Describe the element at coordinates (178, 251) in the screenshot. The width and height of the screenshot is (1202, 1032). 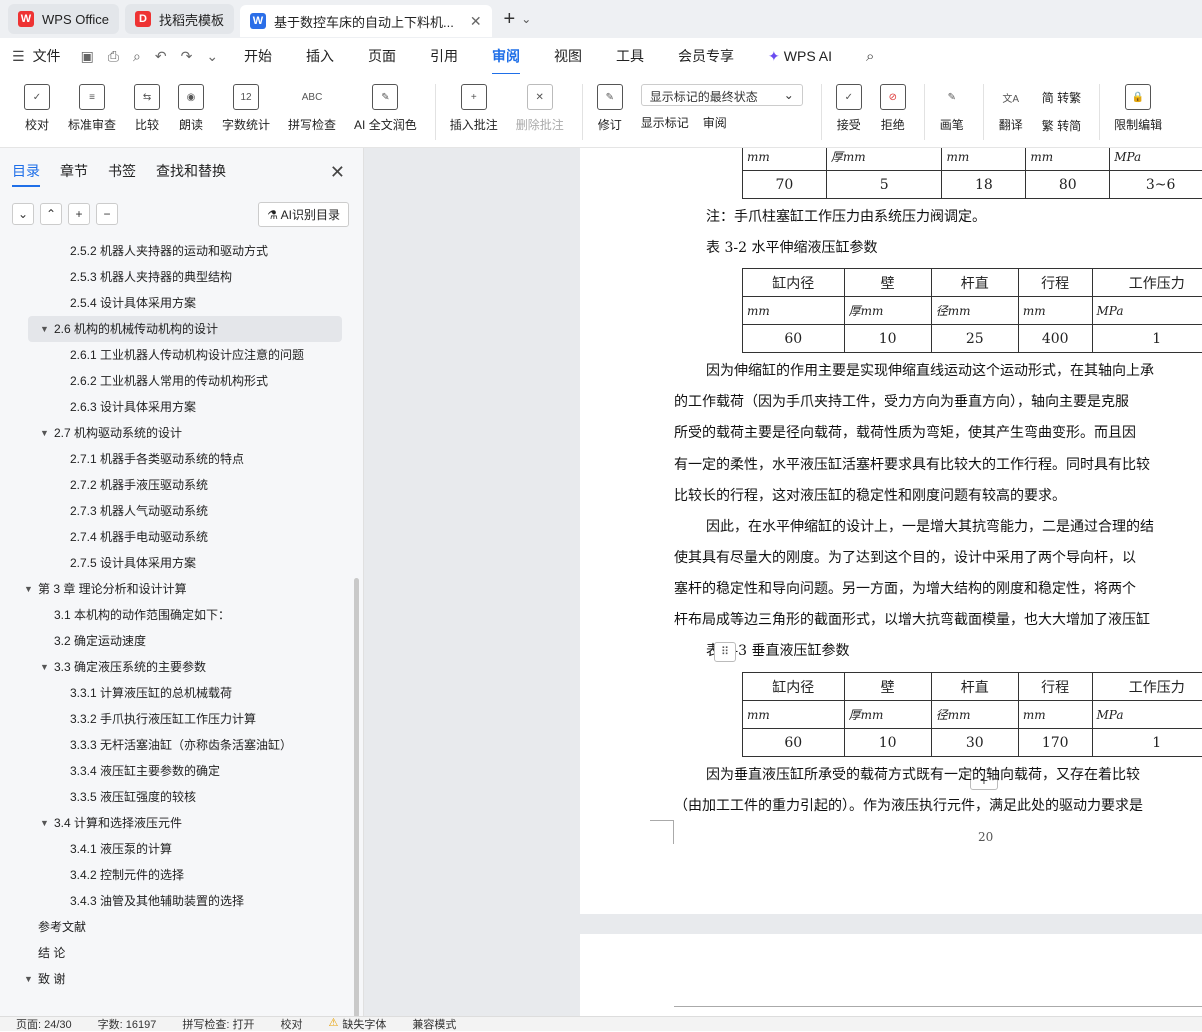
I see `toc-item: 2.5.2 机器人夹持器的运动和驱动方式` at that location.